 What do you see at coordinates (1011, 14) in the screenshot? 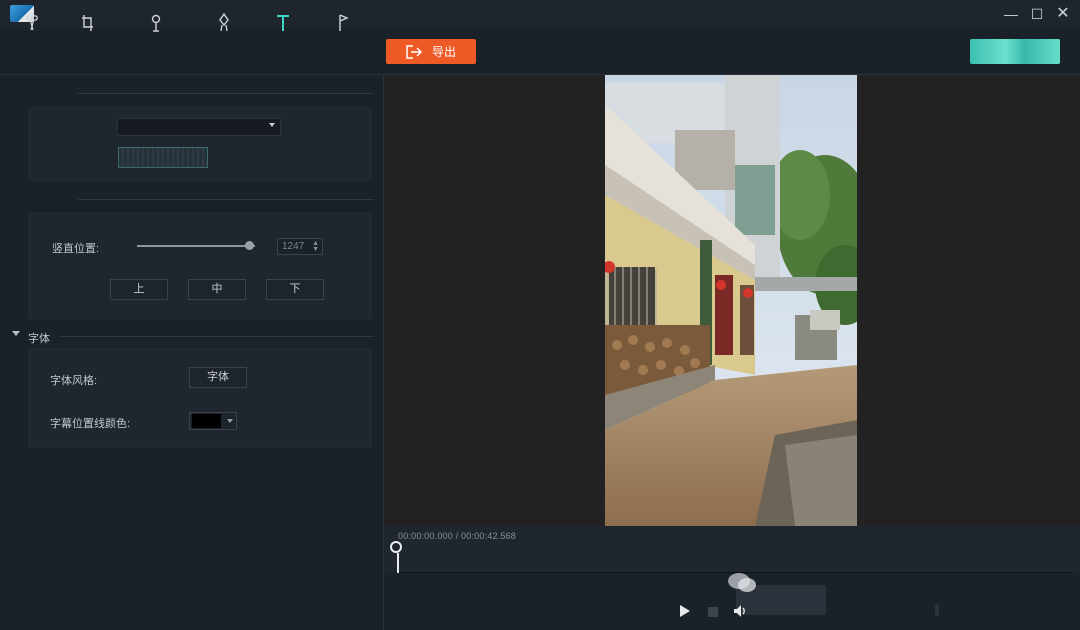
I see `minimize-button: —` at bounding box center [1011, 14].